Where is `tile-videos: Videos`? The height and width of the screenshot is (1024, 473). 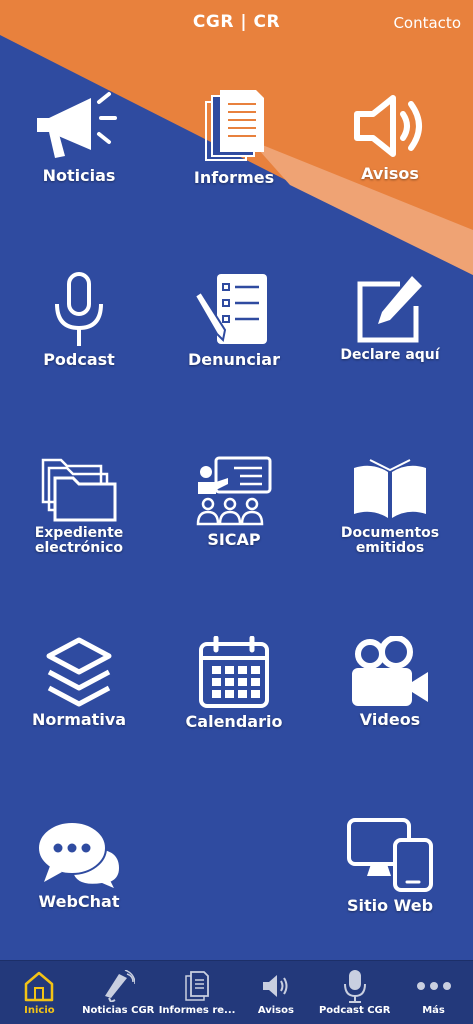 tile-videos: Videos is located at coordinates (390, 682).